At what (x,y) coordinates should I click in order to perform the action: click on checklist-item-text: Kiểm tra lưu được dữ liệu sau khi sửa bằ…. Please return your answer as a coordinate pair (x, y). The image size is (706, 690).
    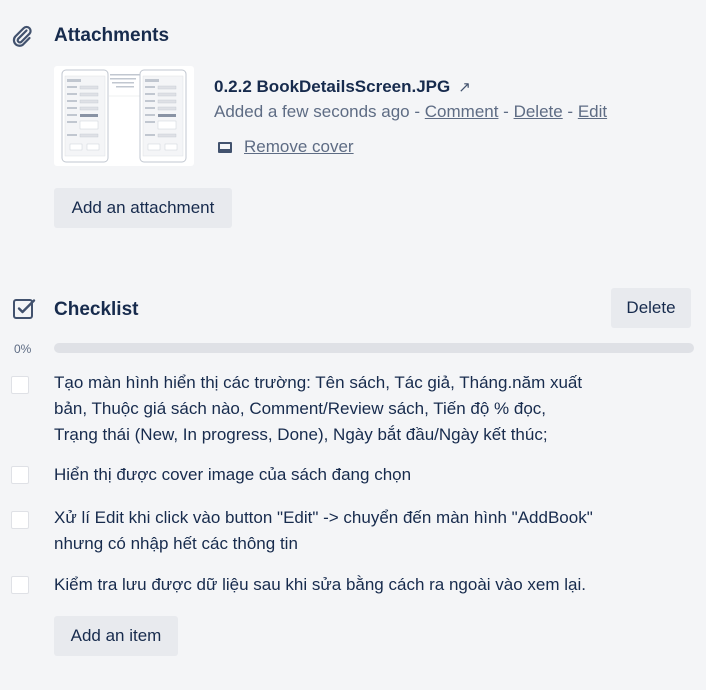
    Looking at the image, I should click on (354, 585).